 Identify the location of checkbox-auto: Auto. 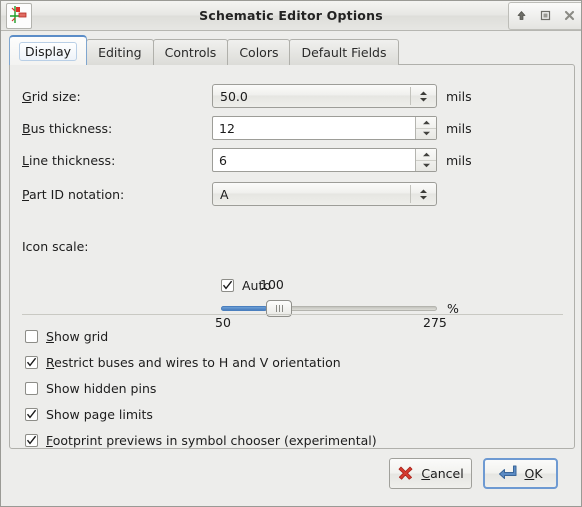
(246, 285).